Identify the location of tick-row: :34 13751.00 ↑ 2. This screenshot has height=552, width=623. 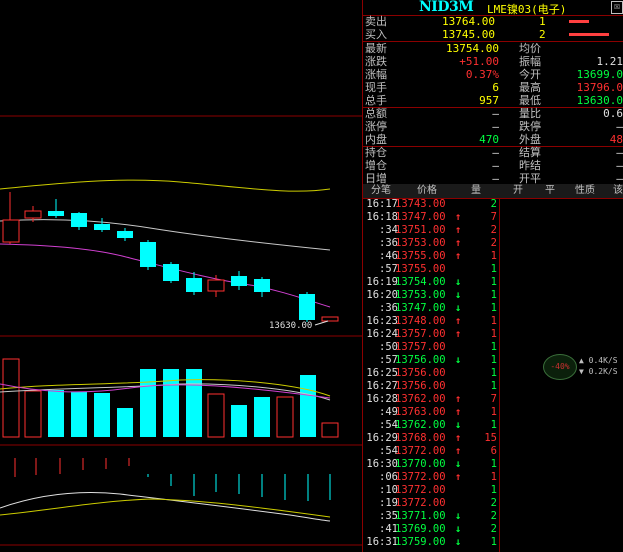
(493, 230).